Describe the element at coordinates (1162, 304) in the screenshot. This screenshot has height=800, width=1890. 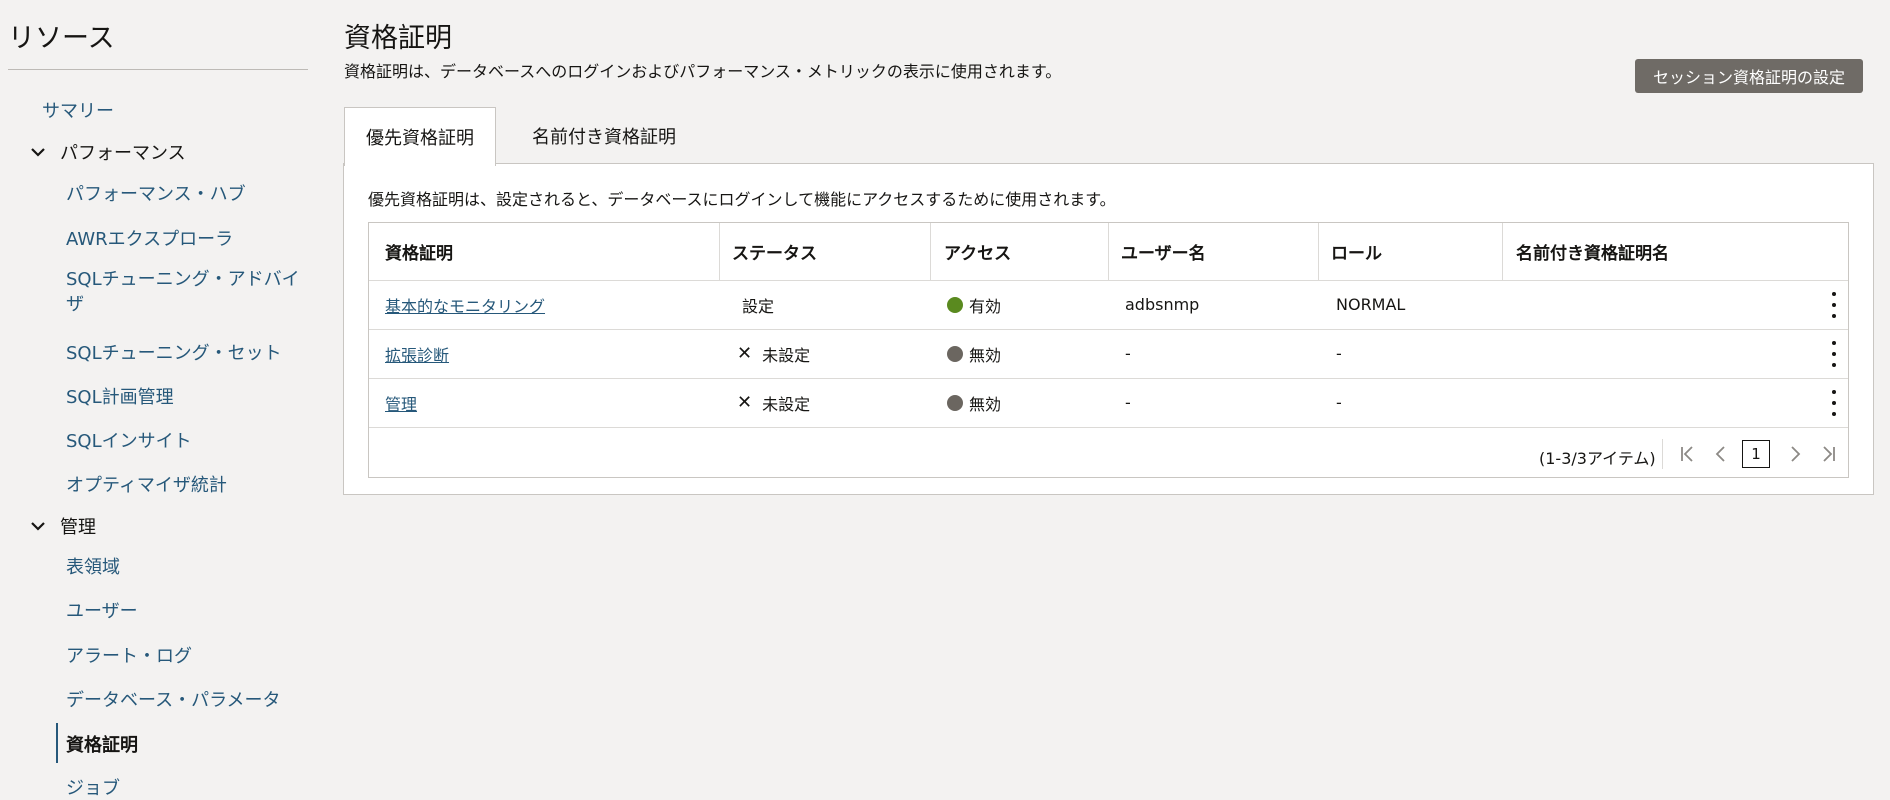
I see `username-cell: adbsnmp` at that location.